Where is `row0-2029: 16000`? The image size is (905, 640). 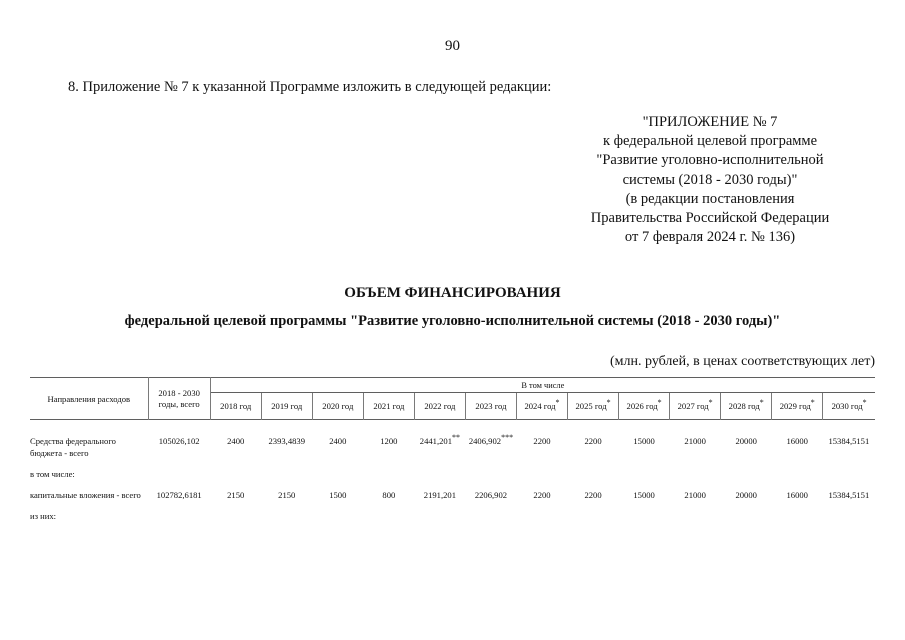 row0-2029: 16000 is located at coordinates (797, 441).